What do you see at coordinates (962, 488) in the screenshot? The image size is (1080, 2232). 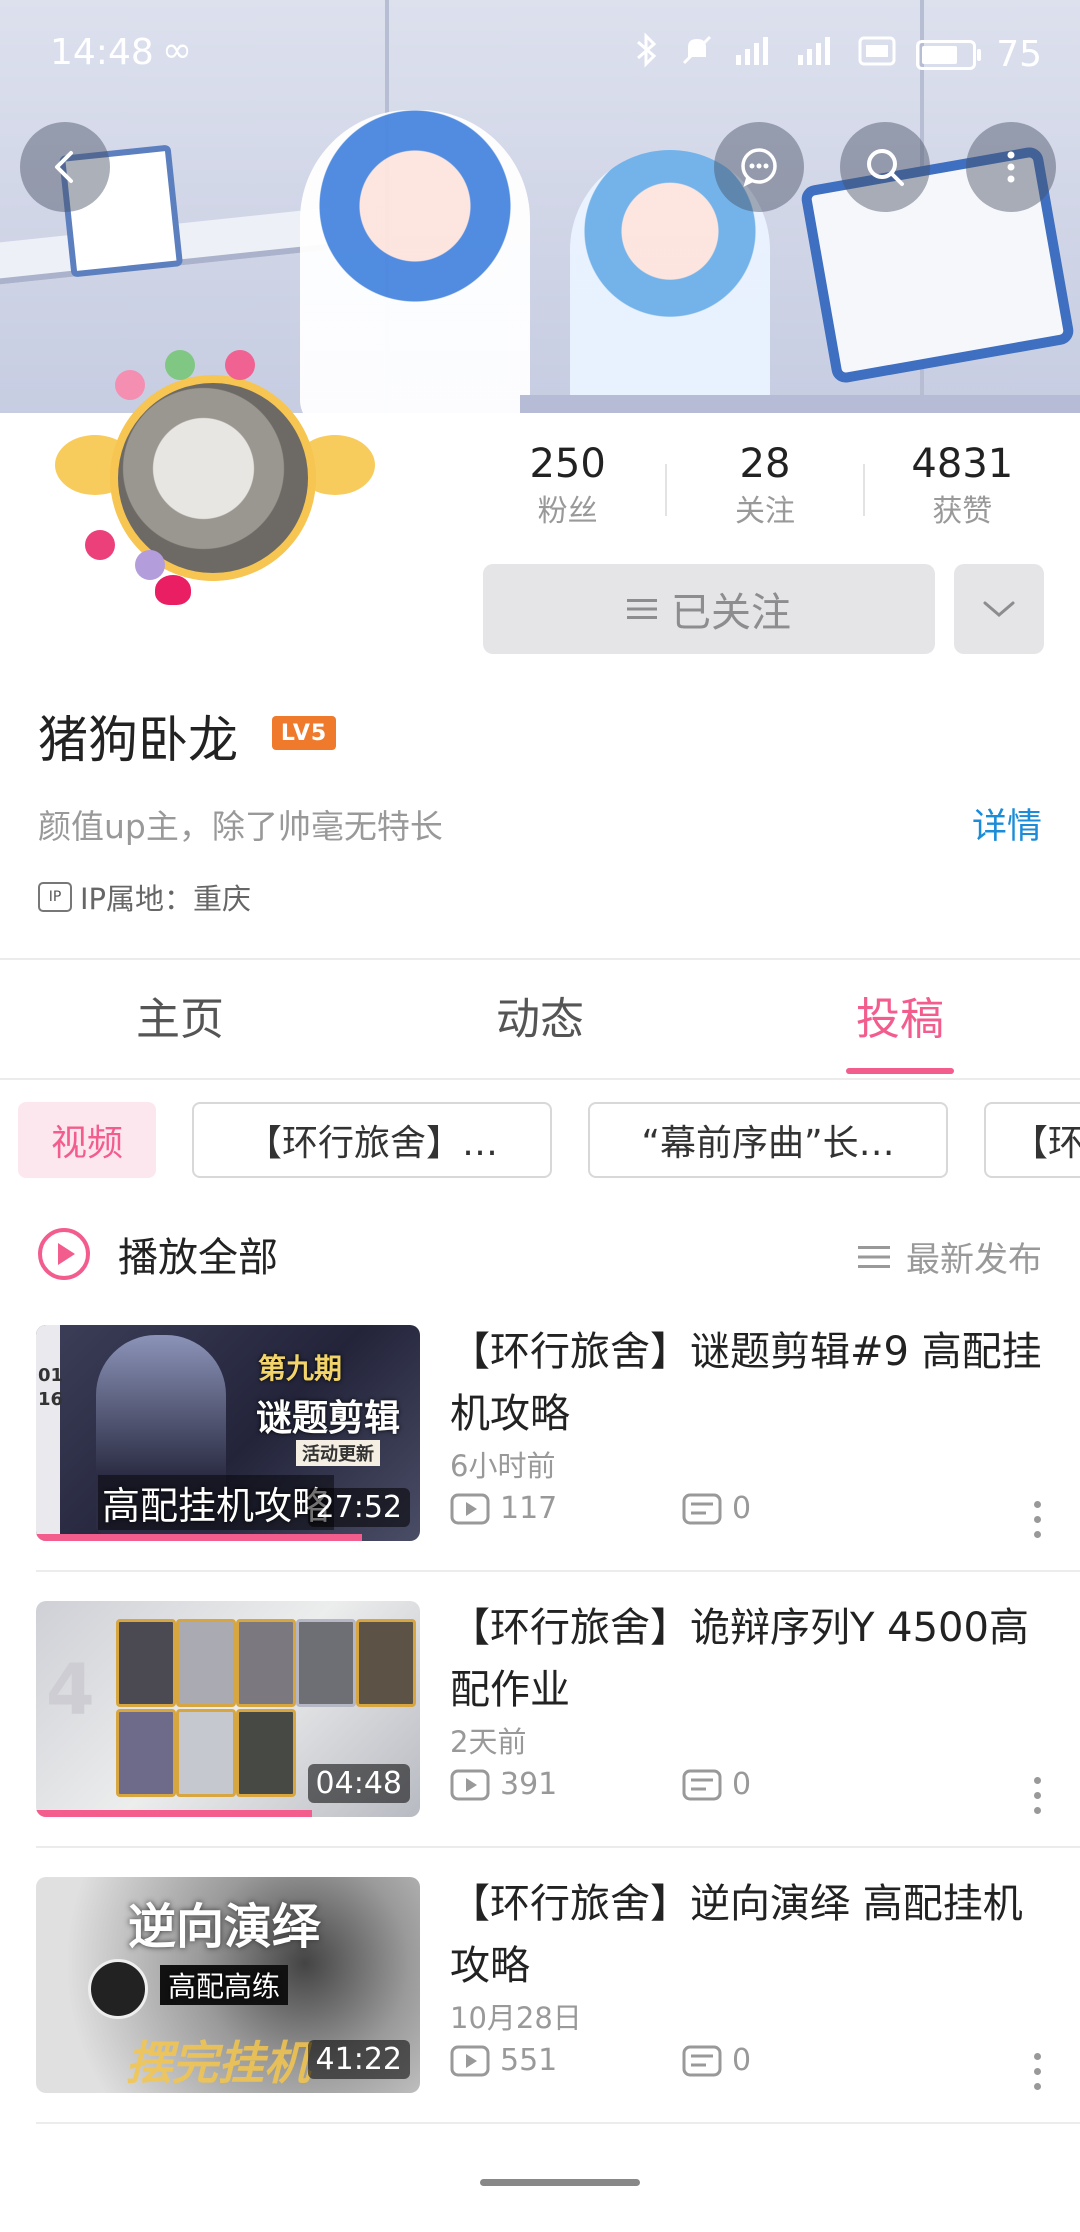 I see `stat-likes: 4831 获赞` at bounding box center [962, 488].